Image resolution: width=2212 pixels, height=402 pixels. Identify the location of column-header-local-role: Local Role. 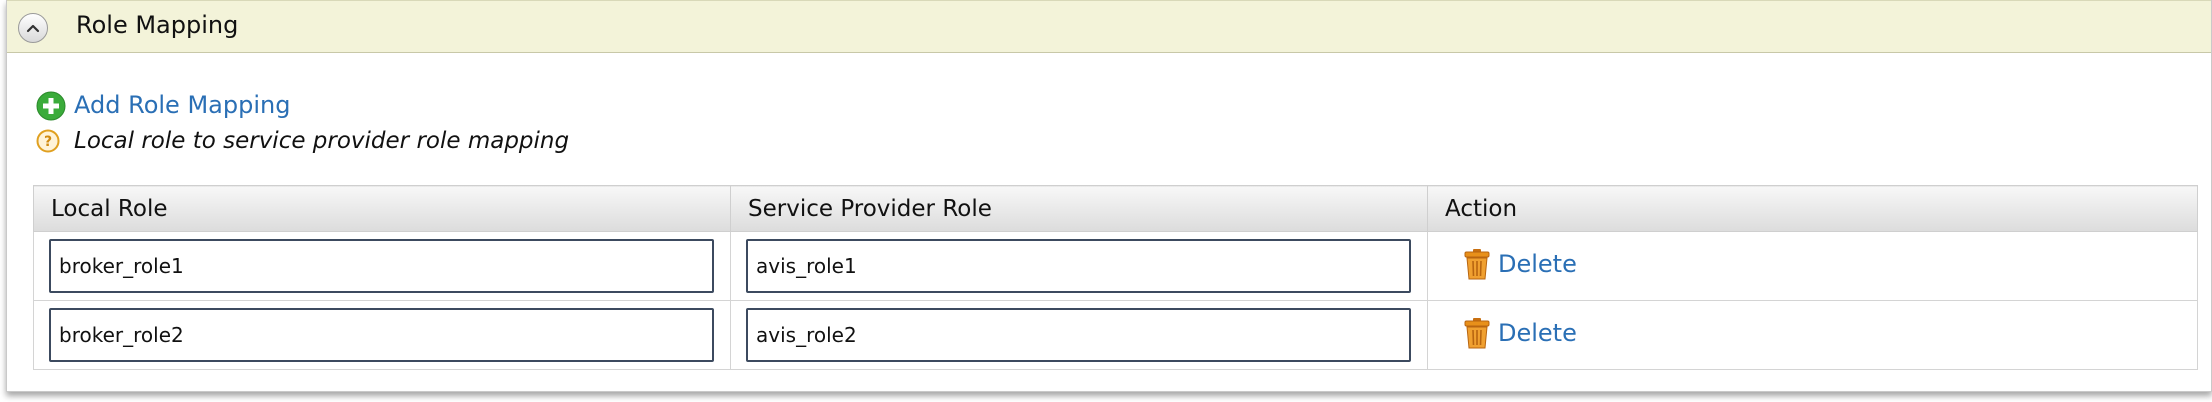
(382, 208).